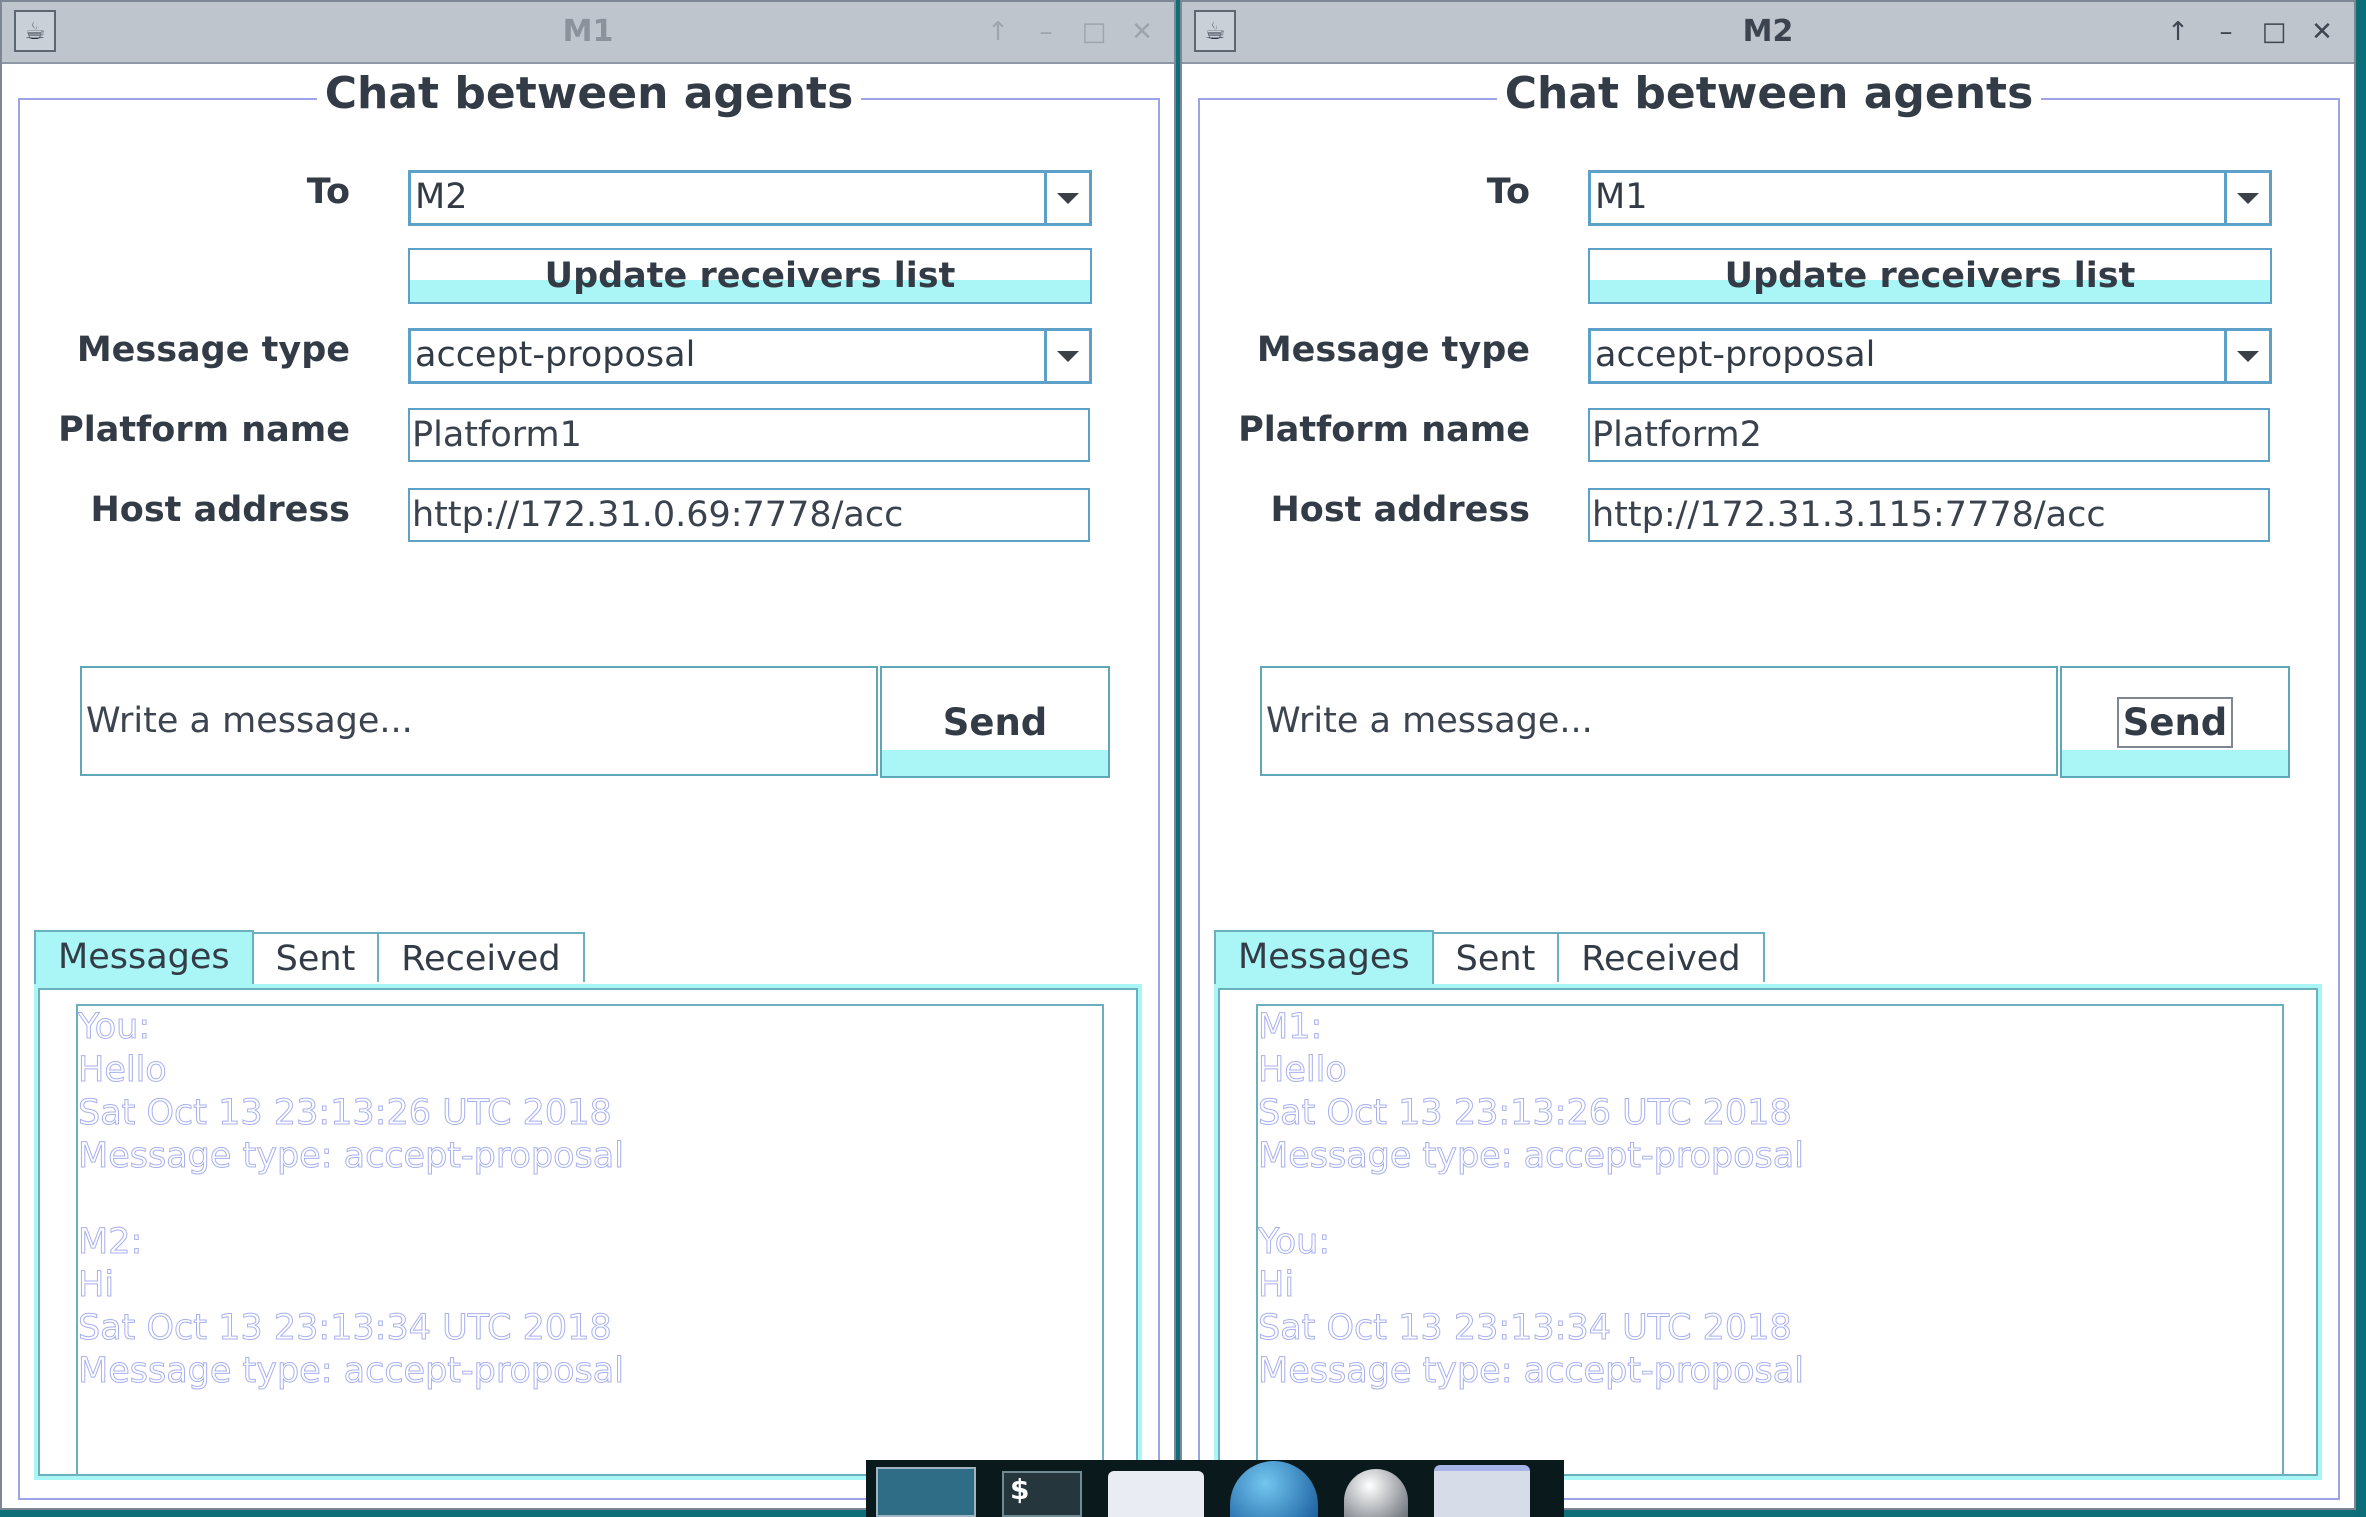 The height and width of the screenshot is (1517, 2366). Describe the element at coordinates (750, 198) in the screenshot. I see `to-combobox: M2` at that location.